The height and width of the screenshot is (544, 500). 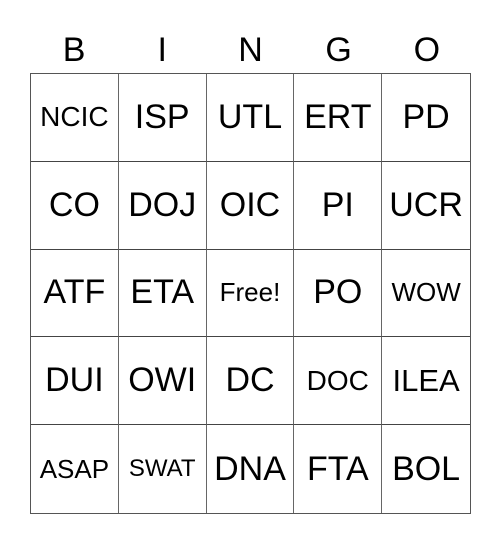 I want to click on bingo-cell: DOJ, so click(x=162, y=205).